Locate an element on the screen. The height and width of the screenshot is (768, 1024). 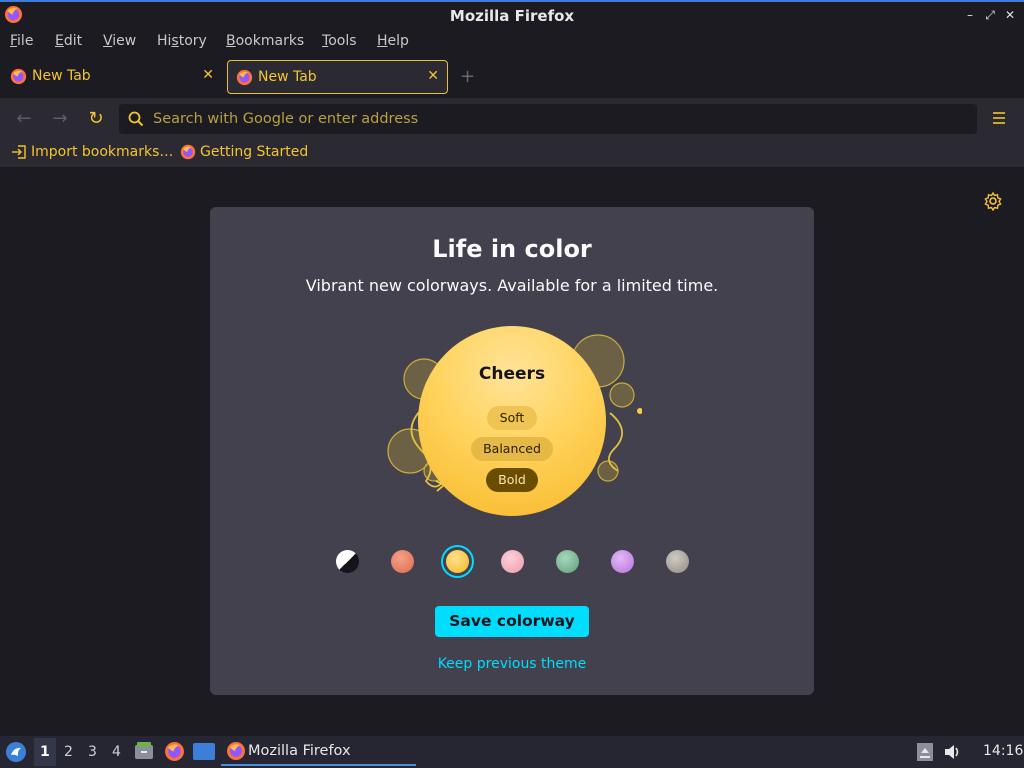
menu-accel: F is located at coordinates (14, 41).